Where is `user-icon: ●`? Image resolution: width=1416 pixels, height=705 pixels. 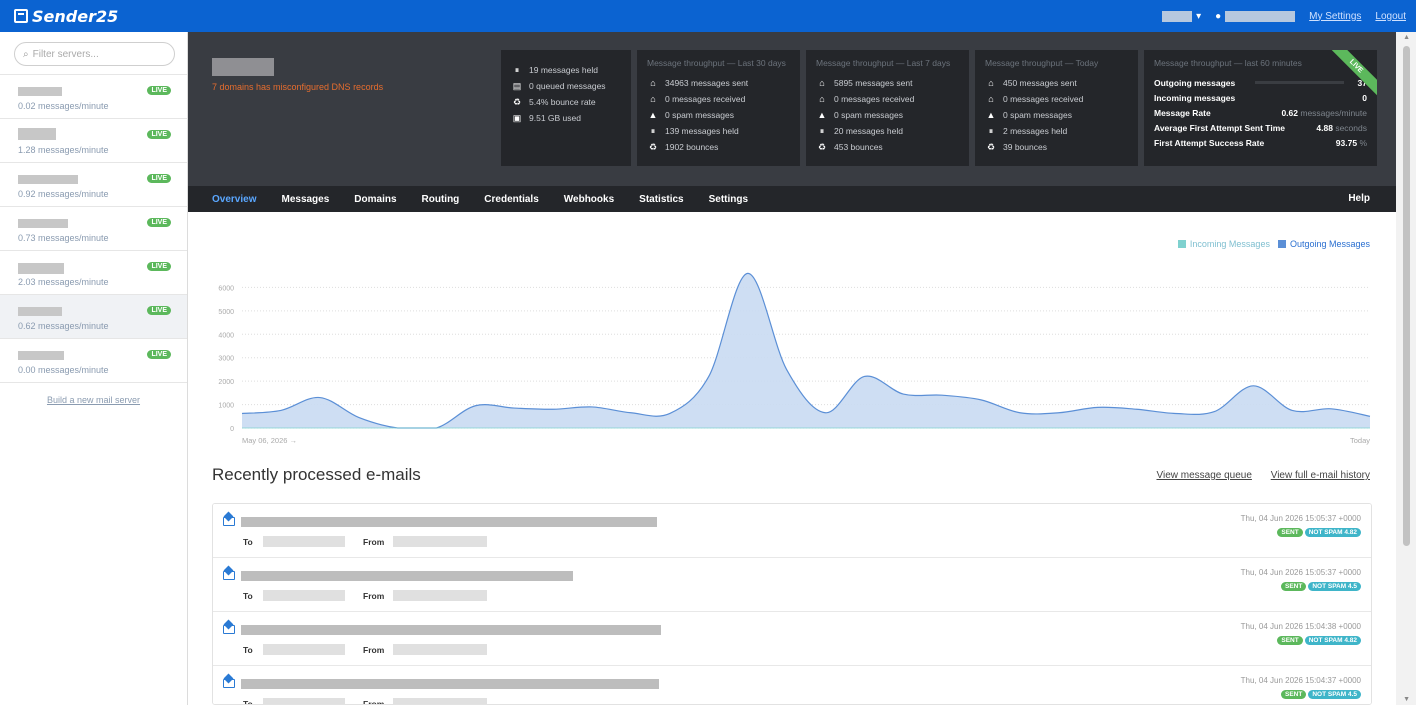 user-icon: ● is located at coordinates (1218, 16).